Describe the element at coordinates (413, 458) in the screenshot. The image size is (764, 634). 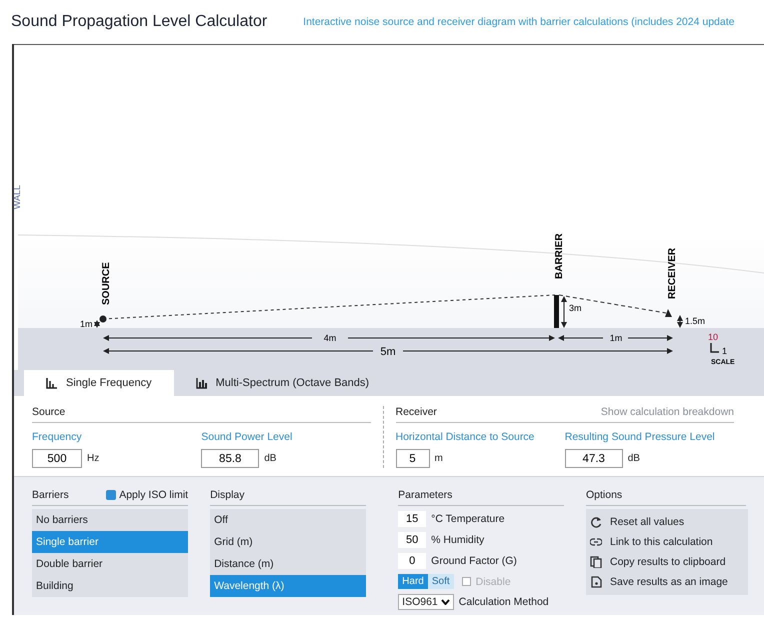
I see `value-input: 5` at that location.